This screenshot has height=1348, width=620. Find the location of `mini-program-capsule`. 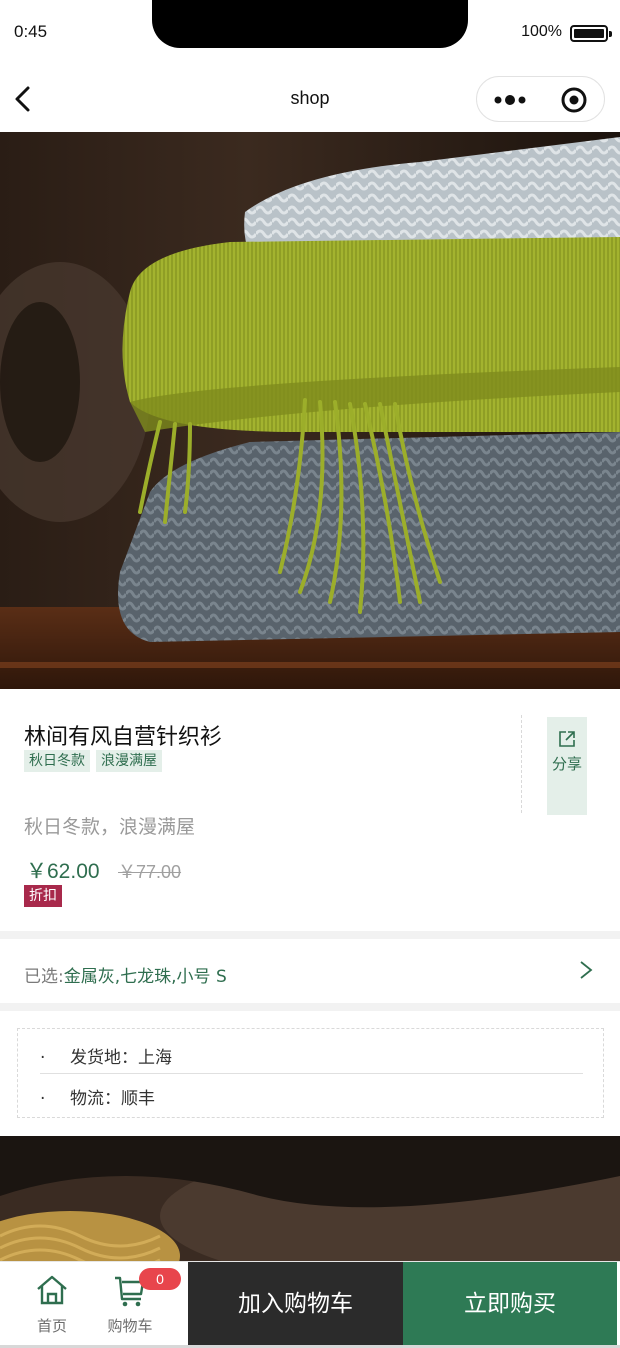

mini-program-capsule is located at coordinates (540, 99).